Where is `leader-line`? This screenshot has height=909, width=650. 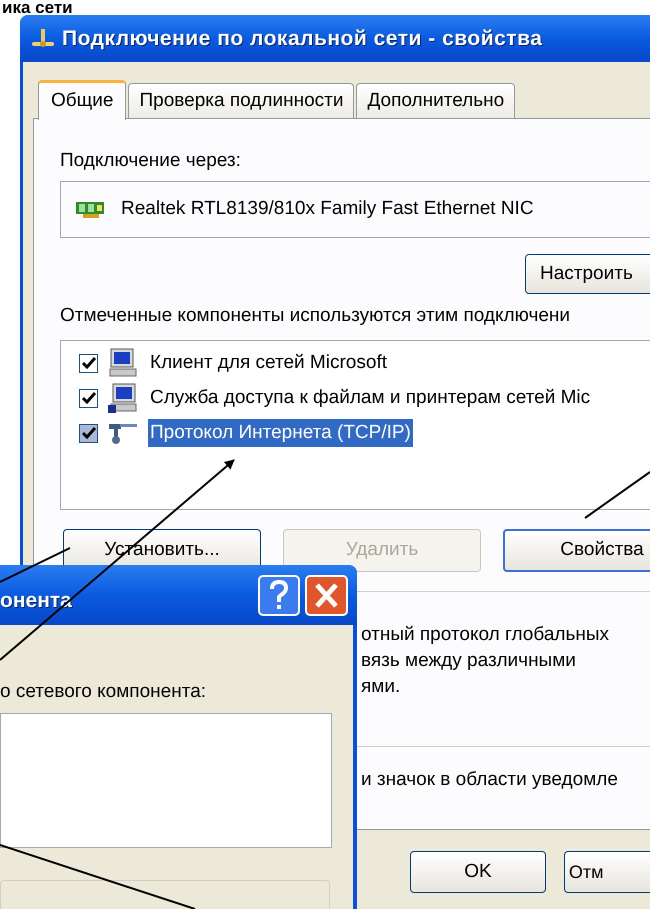 leader-line is located at coordinates (617, 495).